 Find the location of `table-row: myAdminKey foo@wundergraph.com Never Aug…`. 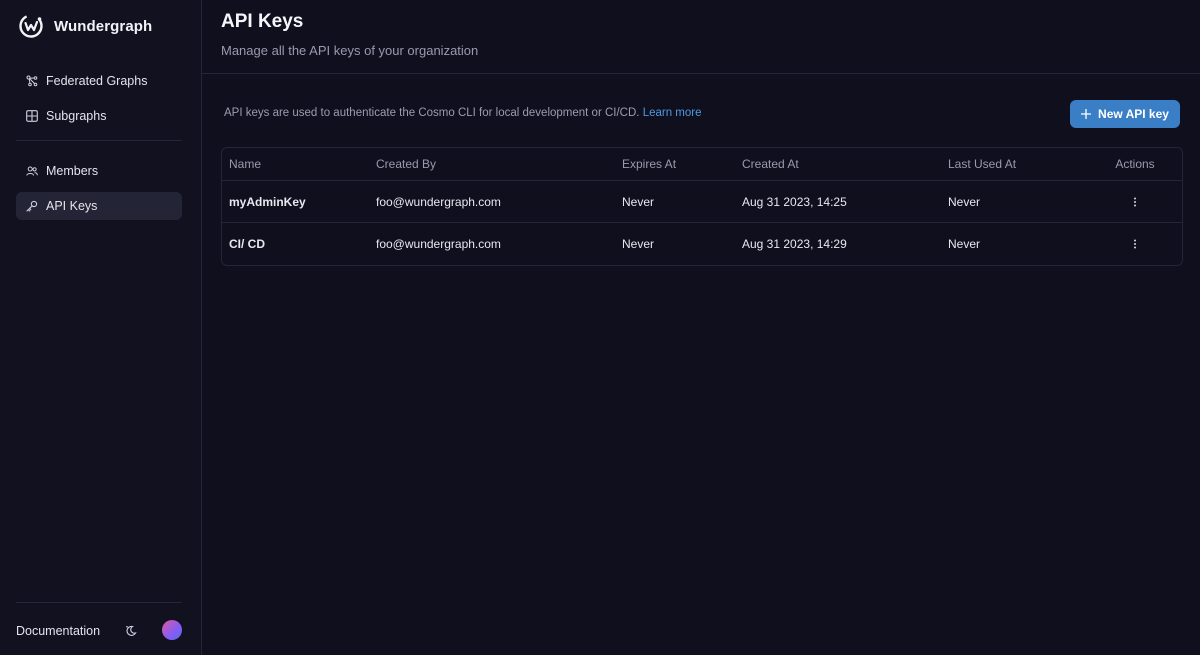

table-row: myAdminKey foo@wundergraph.com Never Aug… is located at coordinates (702, 202).